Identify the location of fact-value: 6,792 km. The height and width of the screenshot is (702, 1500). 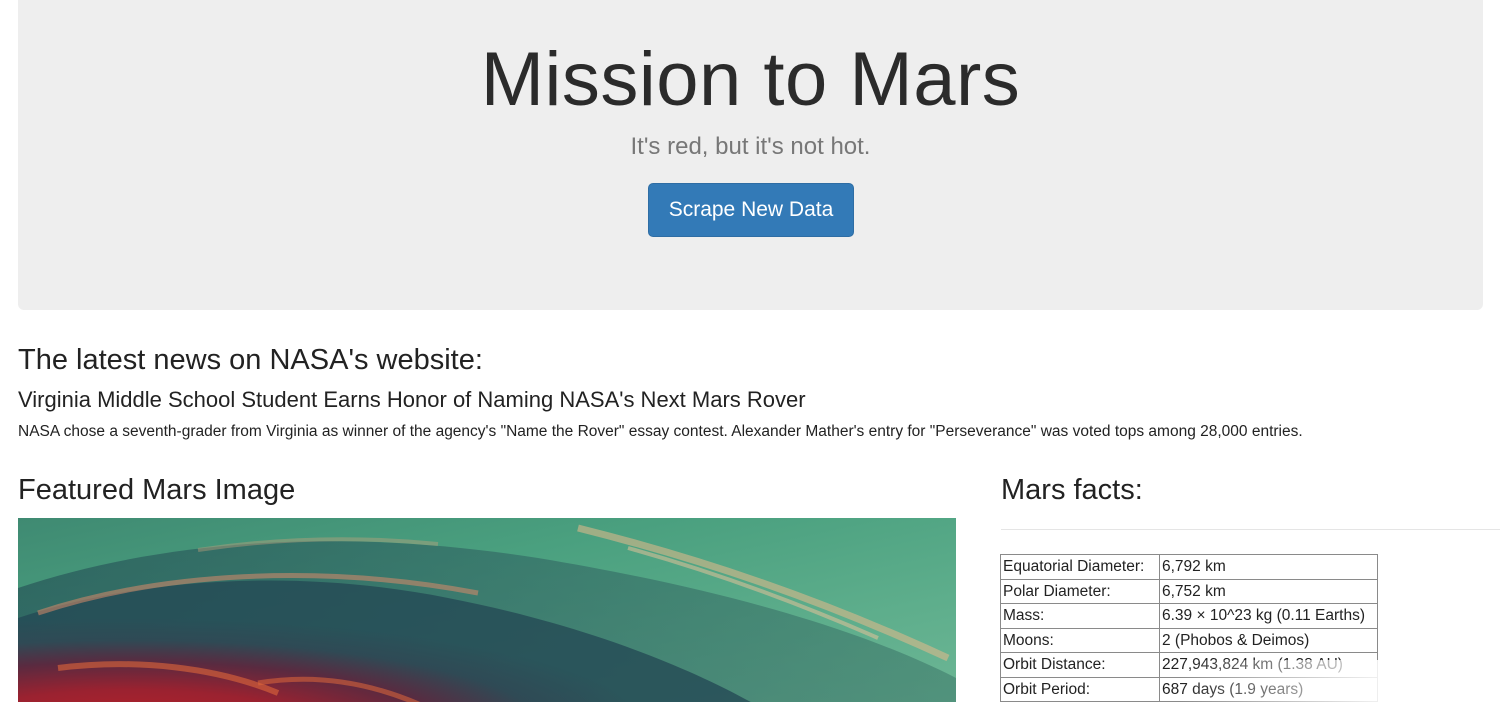
(1268, 567).